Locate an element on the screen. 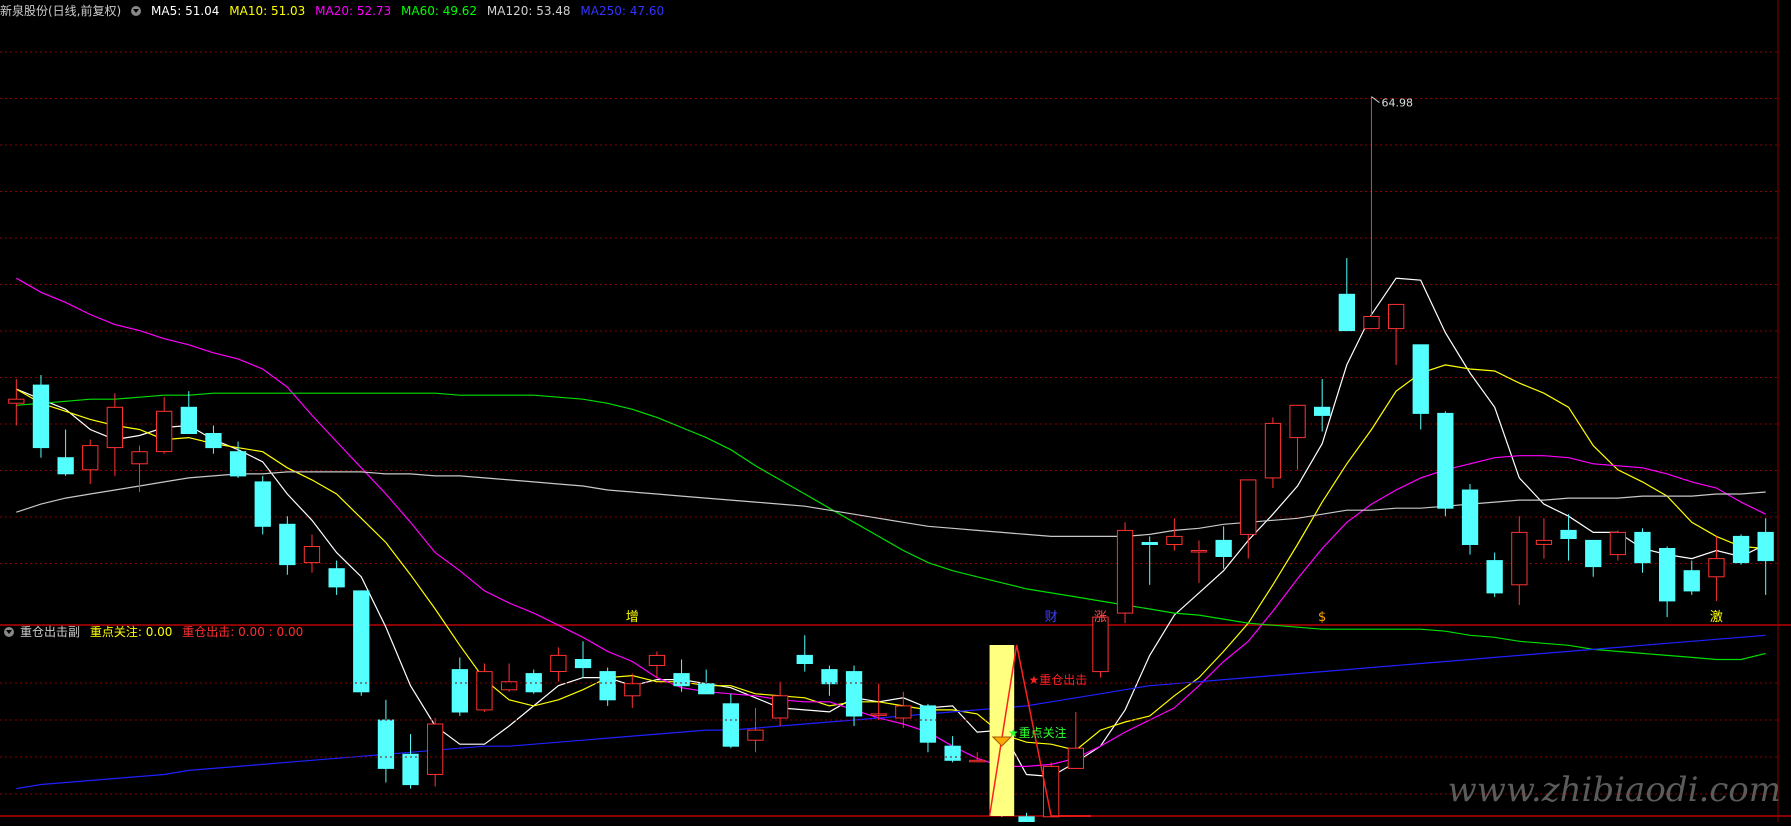 This screenshot has height=826, width=1791. ma5-label: MA5: 51.04 is located at coordinates (185, 11).